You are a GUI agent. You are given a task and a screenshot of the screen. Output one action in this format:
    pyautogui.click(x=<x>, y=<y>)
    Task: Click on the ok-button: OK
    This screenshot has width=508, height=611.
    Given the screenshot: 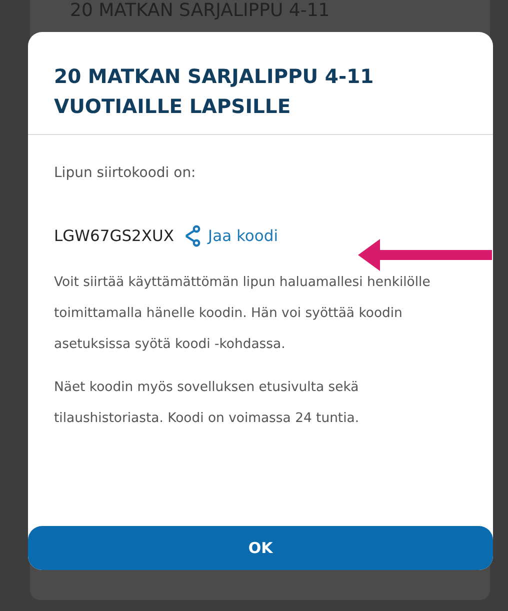 What is the action you would take?
    pyautogui.click(x=260, y=548)
    